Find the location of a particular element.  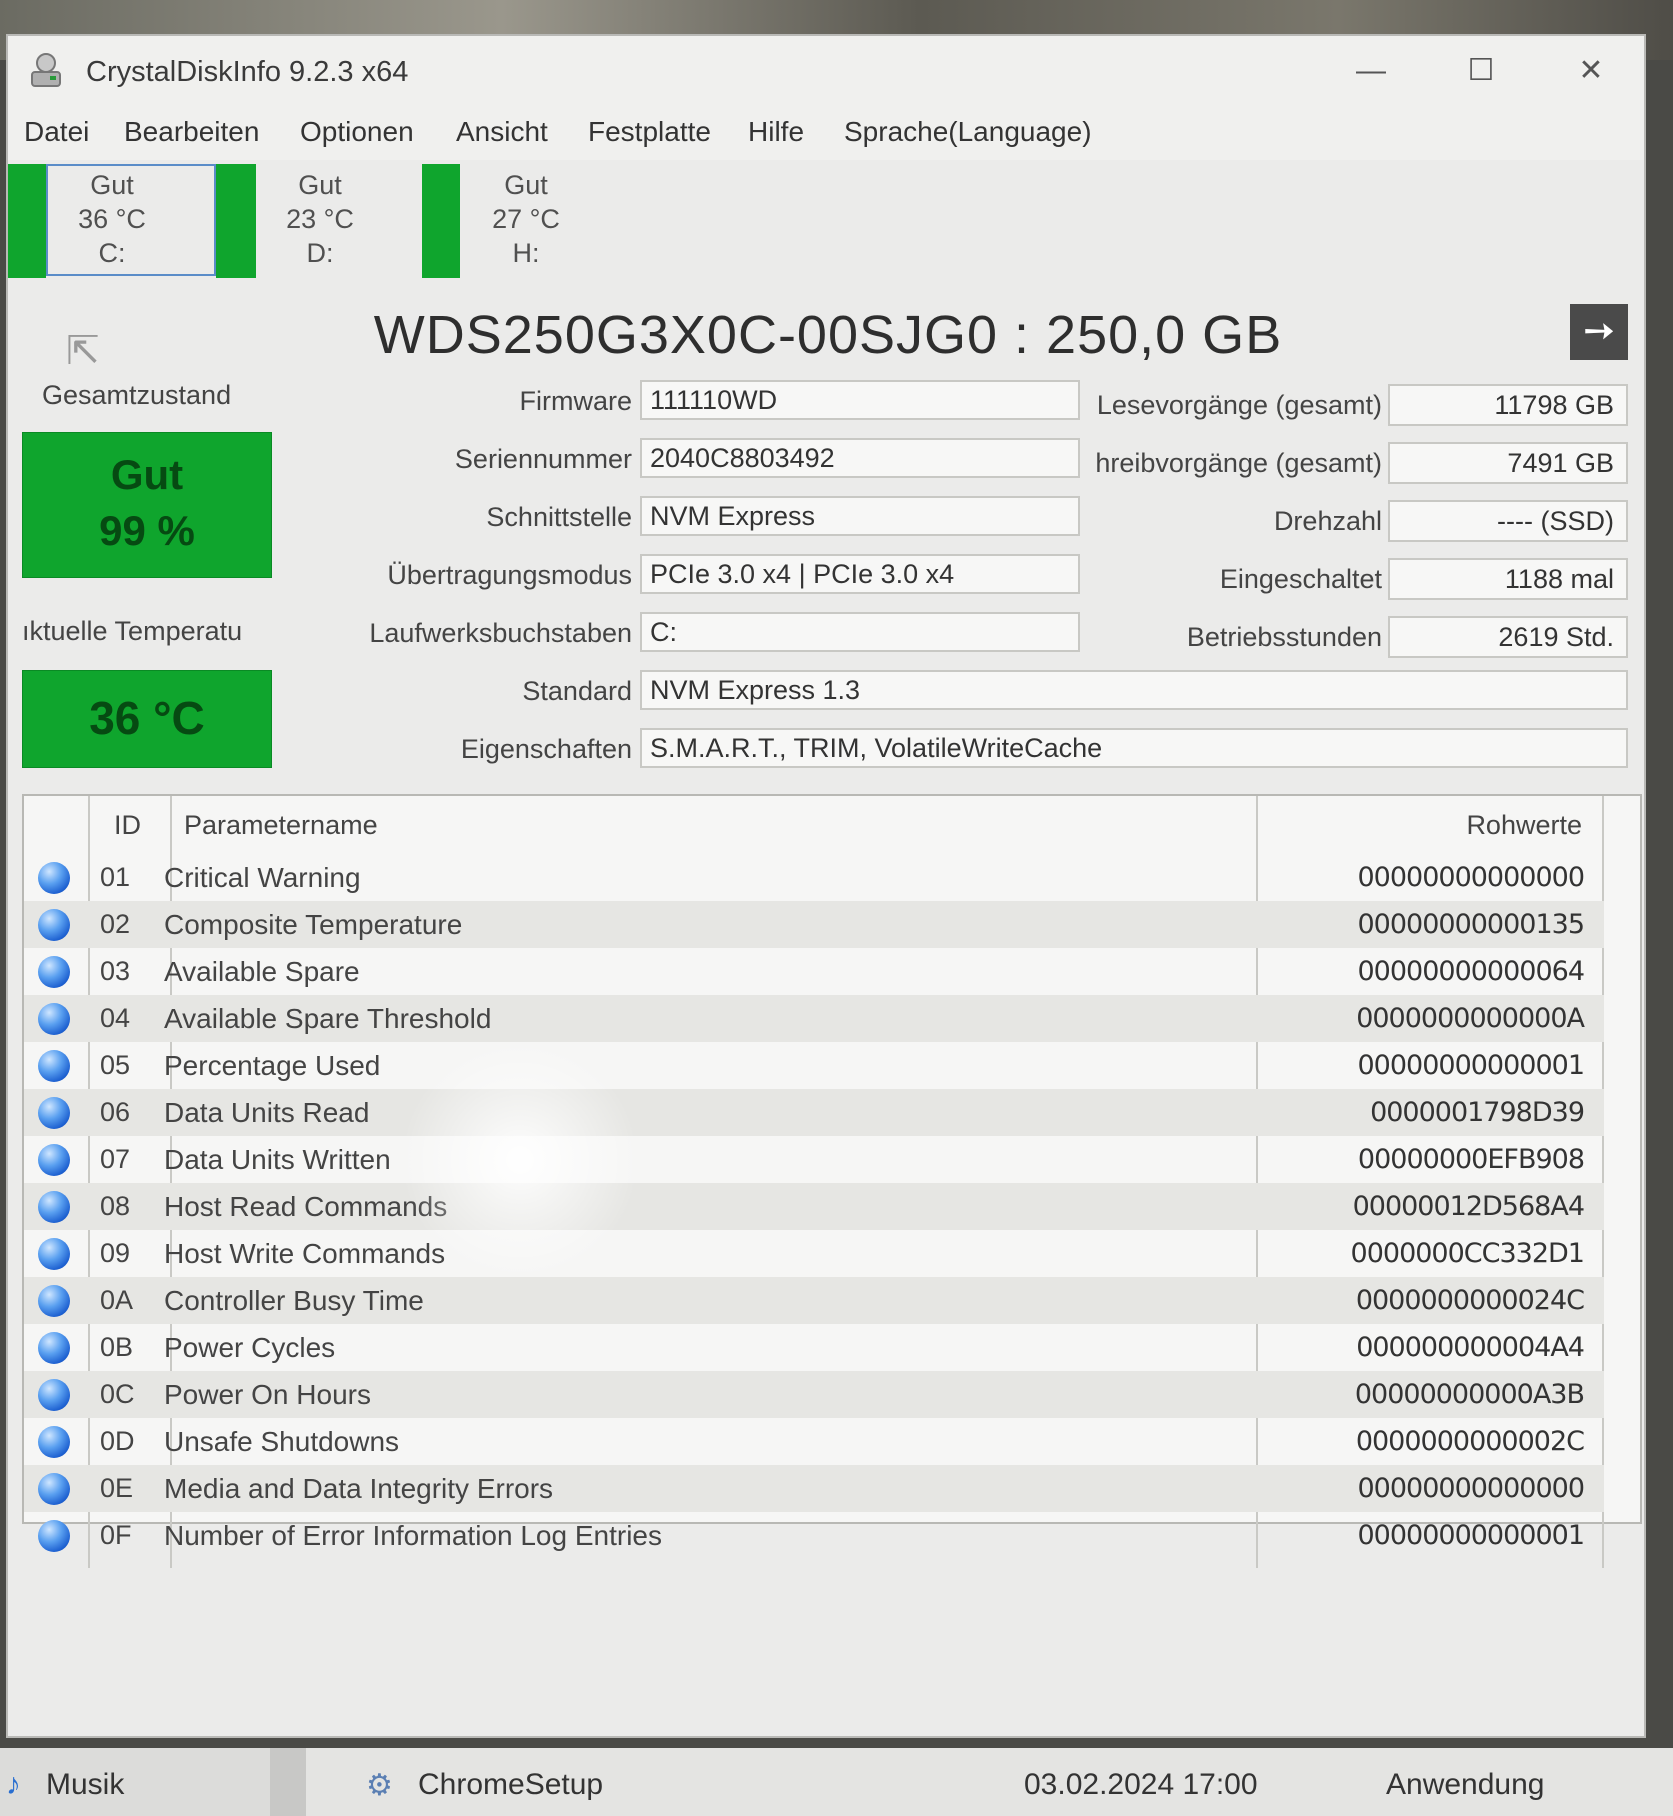

taskbar-item-music: ♪ Musik is located at coordinates (135, 1782).